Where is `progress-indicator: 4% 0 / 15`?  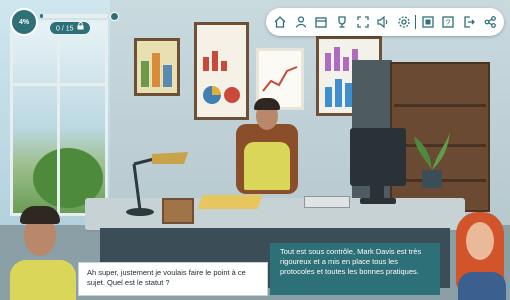
progress-indicator: 4% 0 / 15 is located at coordinates (64, 22).